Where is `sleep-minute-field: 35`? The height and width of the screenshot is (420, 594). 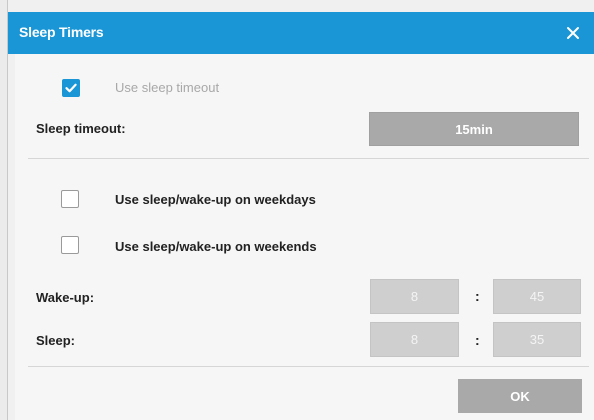
sleep-minute-field: 35 is located at coordinates (537, 339).